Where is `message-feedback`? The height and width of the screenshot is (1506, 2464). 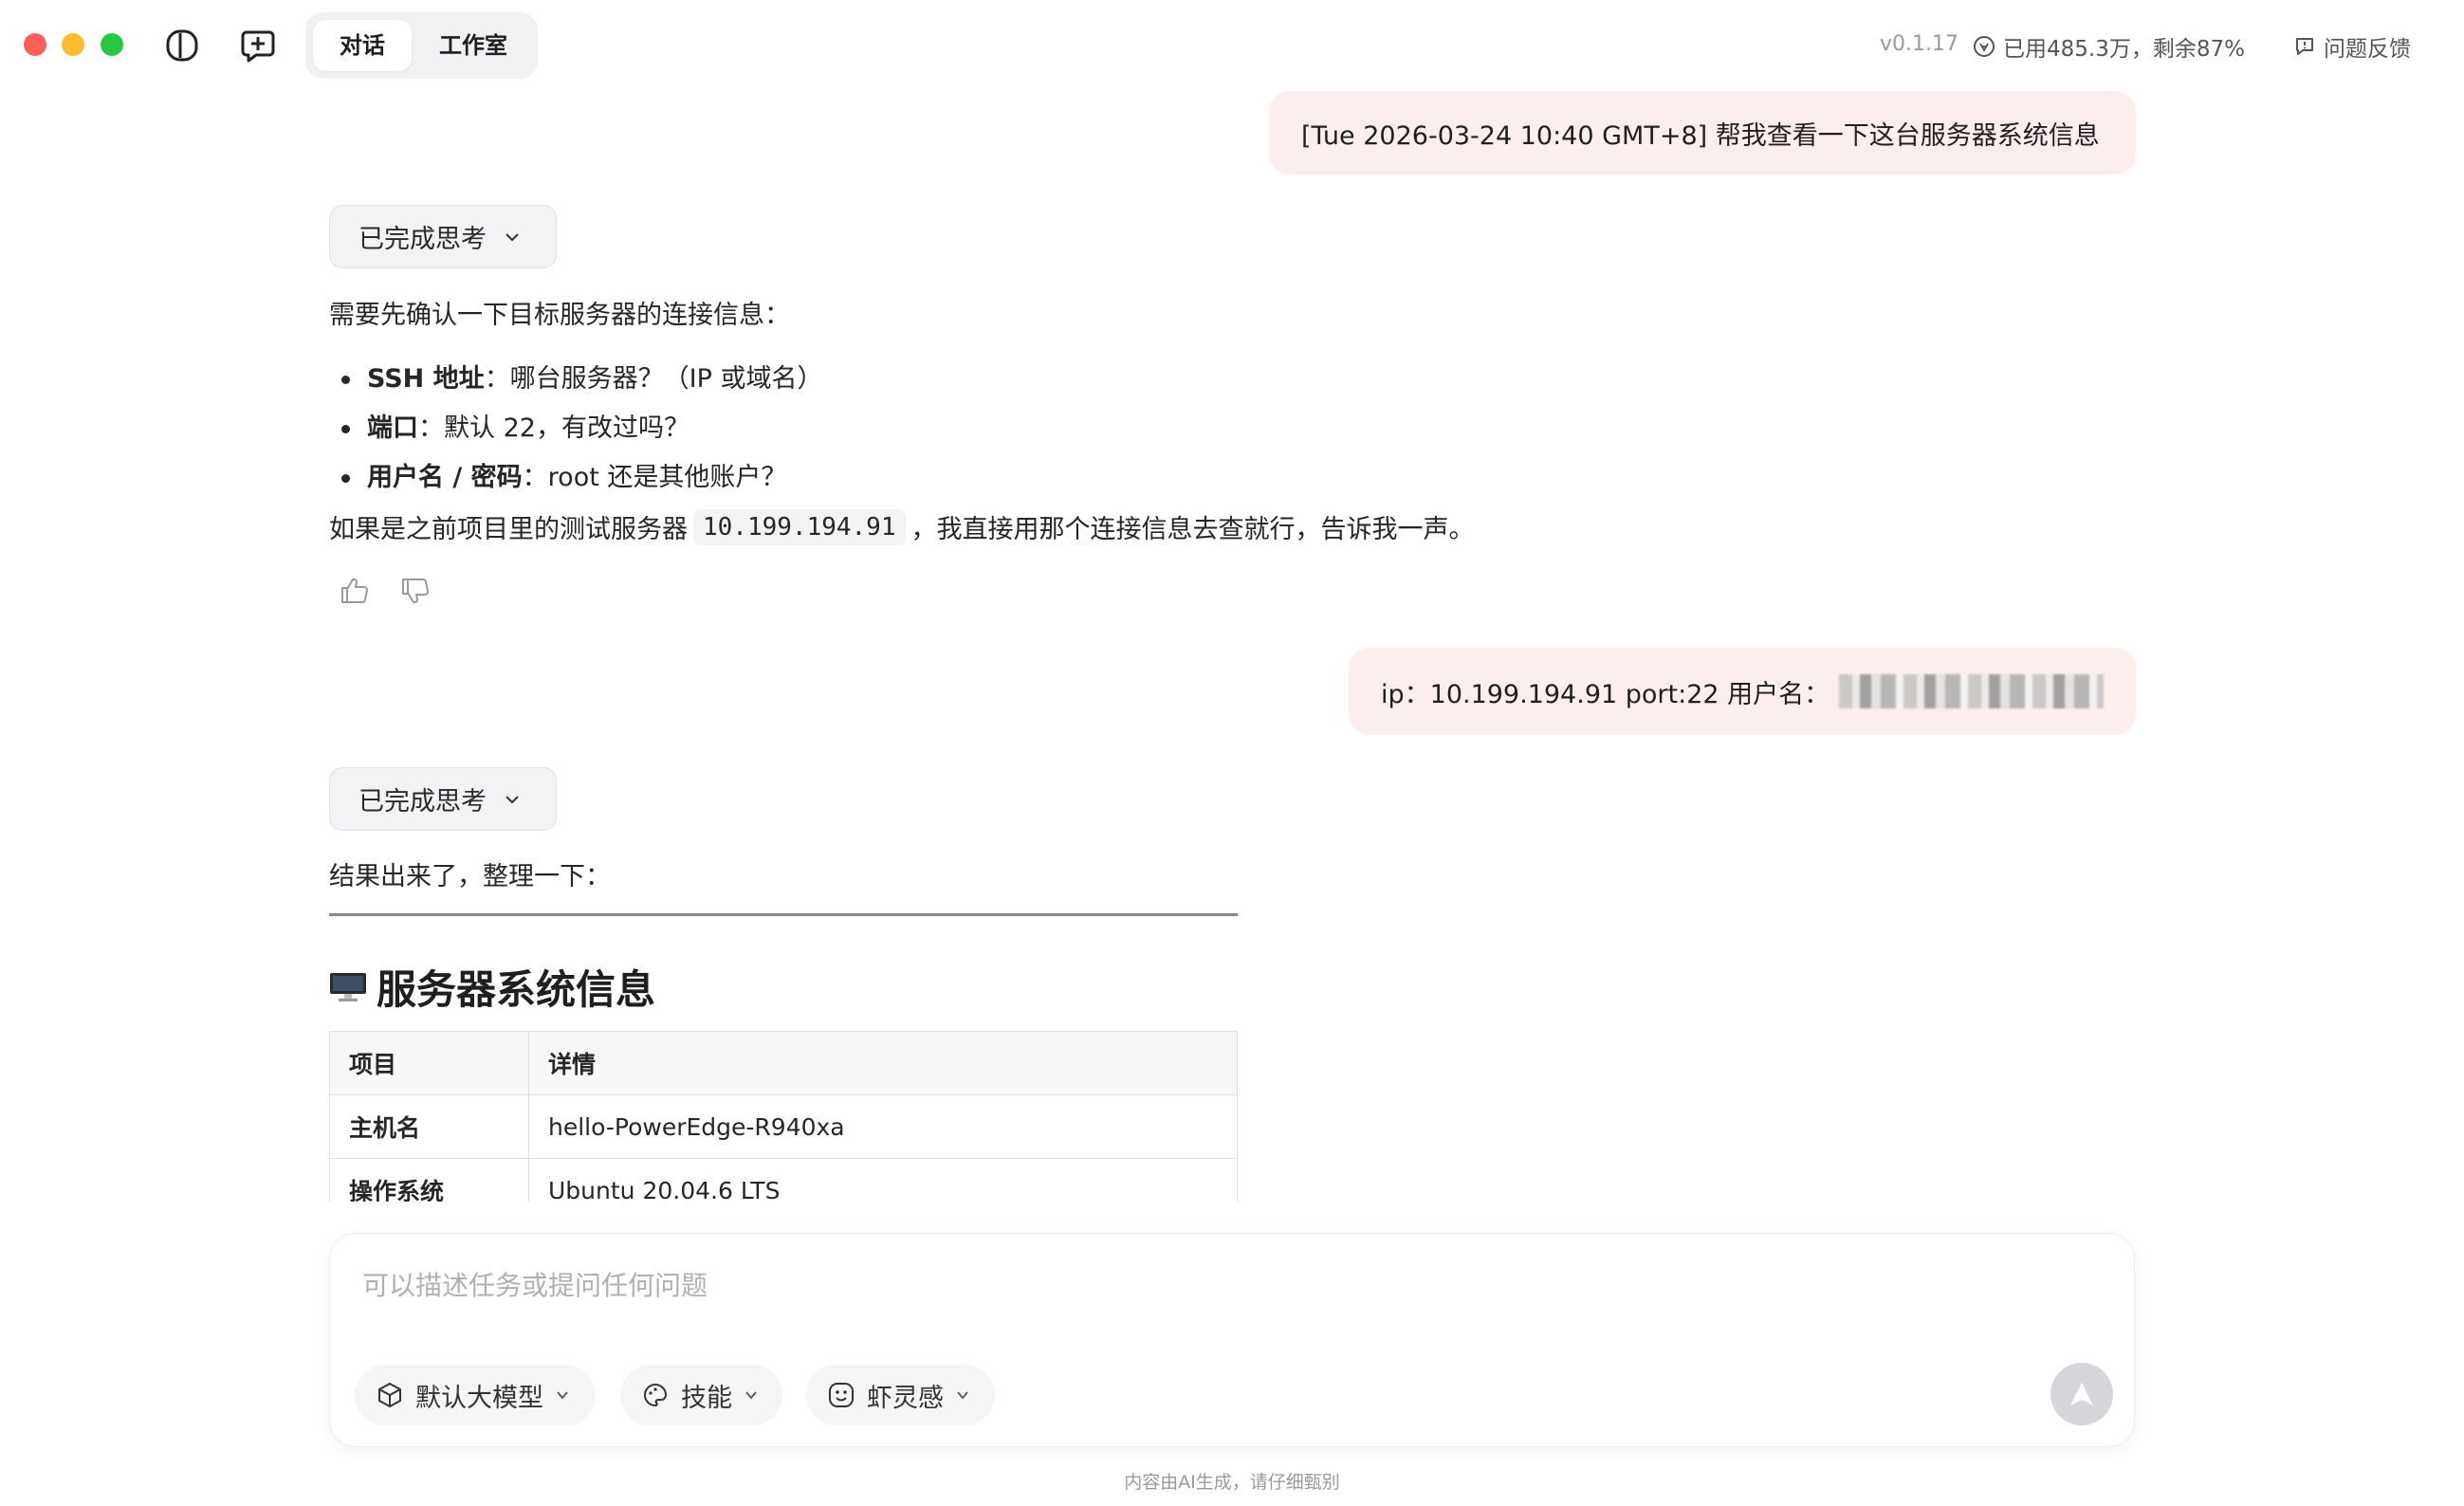
message-feedback is located at coordinates (385, 591).